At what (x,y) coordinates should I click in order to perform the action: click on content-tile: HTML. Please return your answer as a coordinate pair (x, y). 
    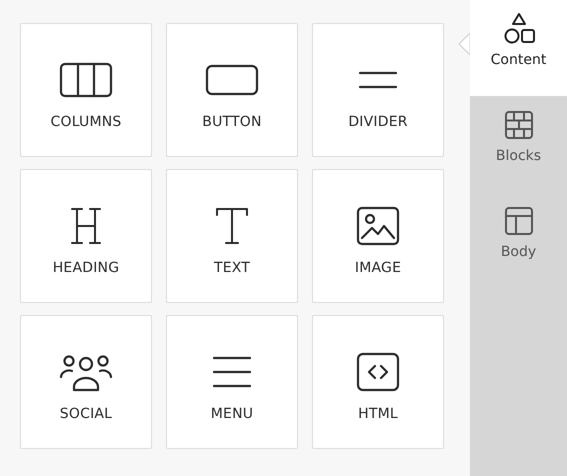
    Looking at the image, I should click on (378, 382).